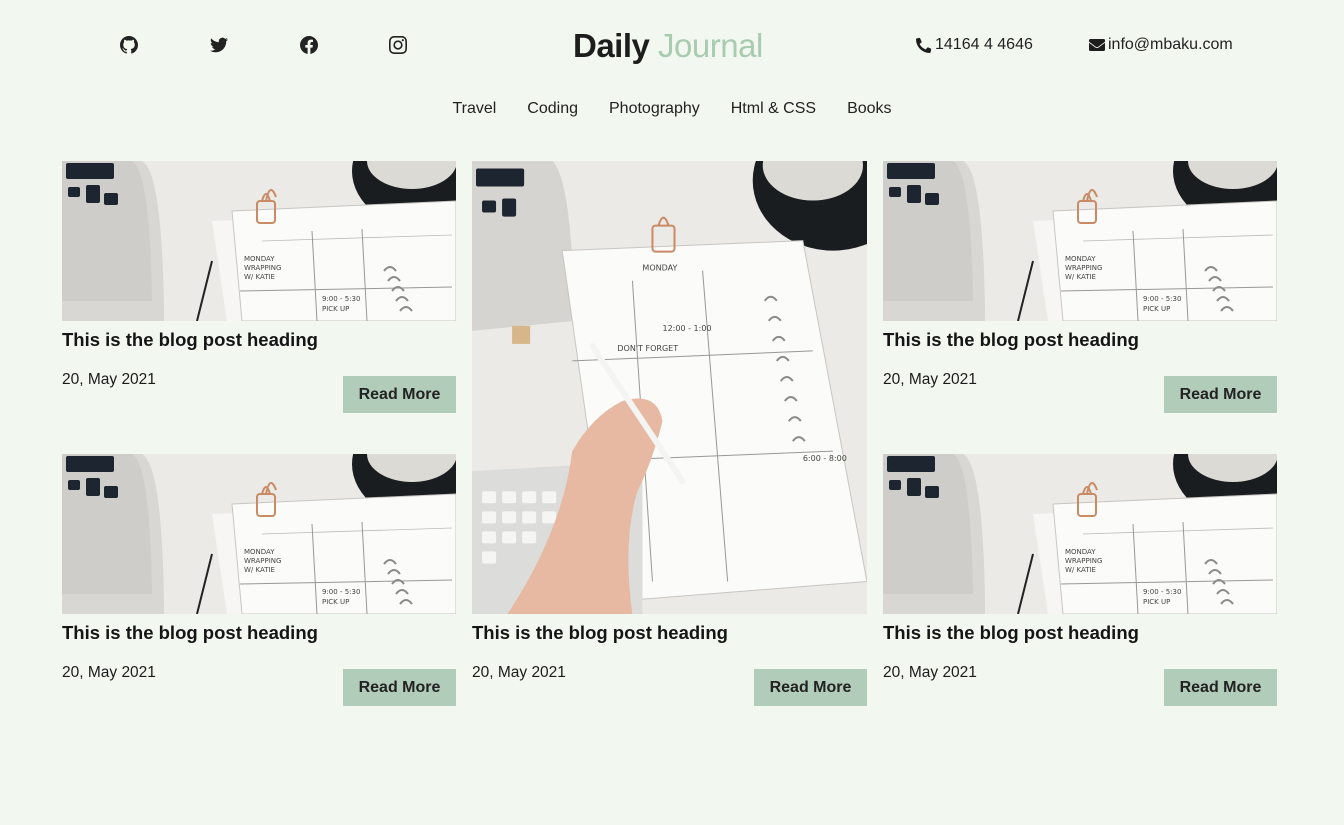 The height and width of the screenshot is (825, 1344). What do you see at coordinates (611, 45) in the screenshot?
I see `brand-part1: Daily` at bounding box center [611, 45].